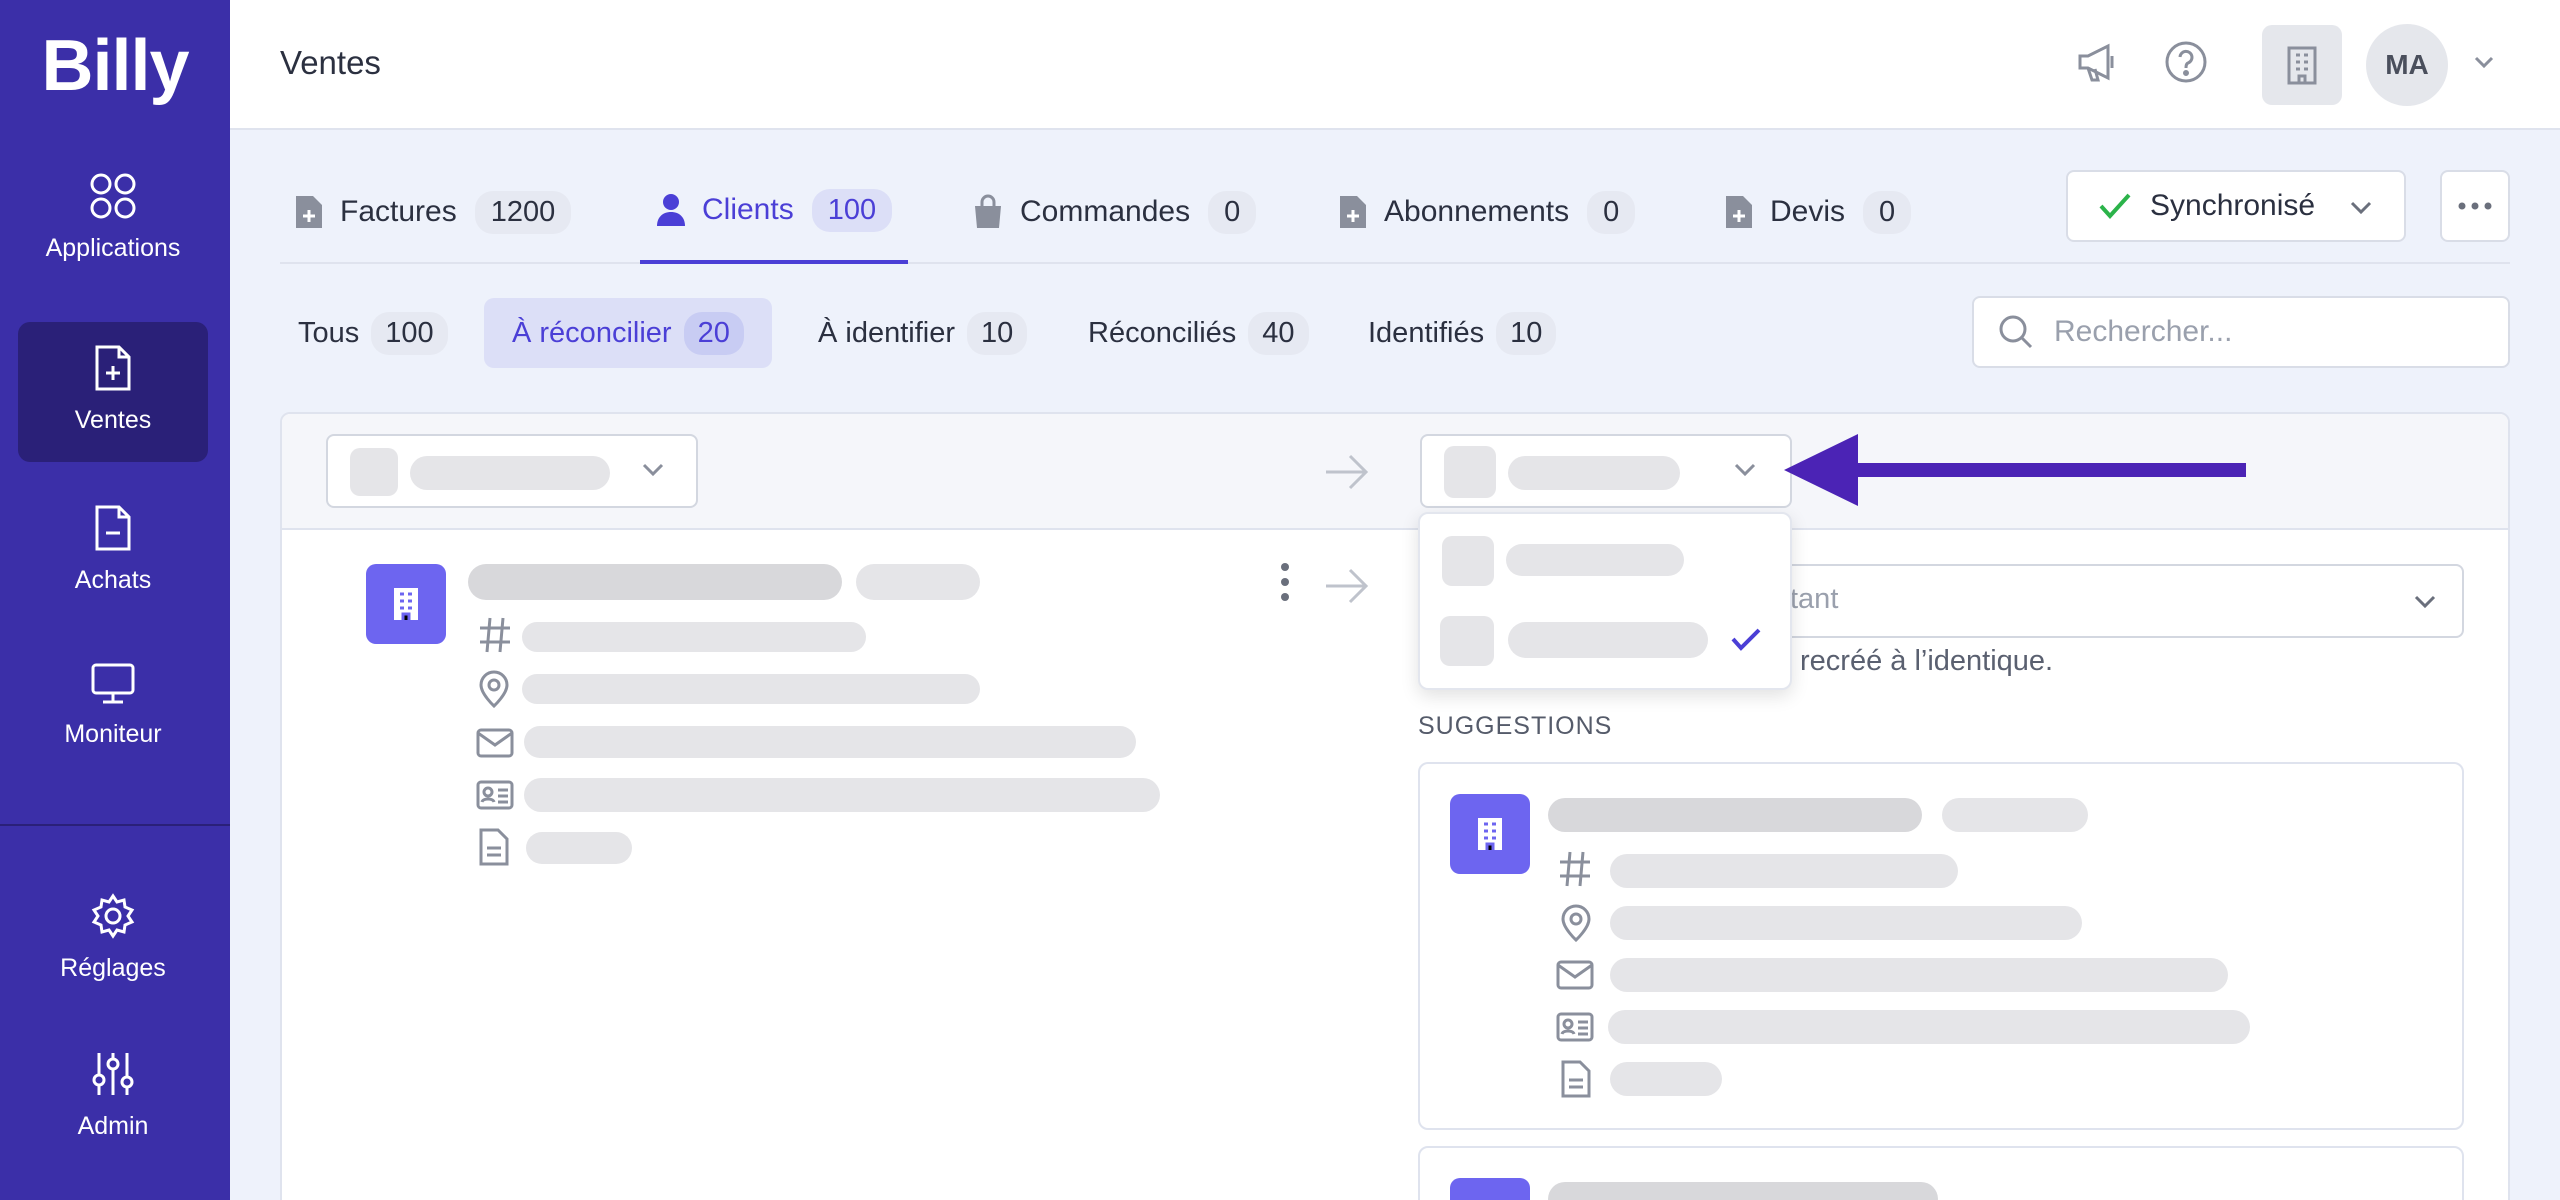 The height and width of the screenshot is (1200, 2560). I want to click on sidebar-item-label: Admin, so click(113, 1126).